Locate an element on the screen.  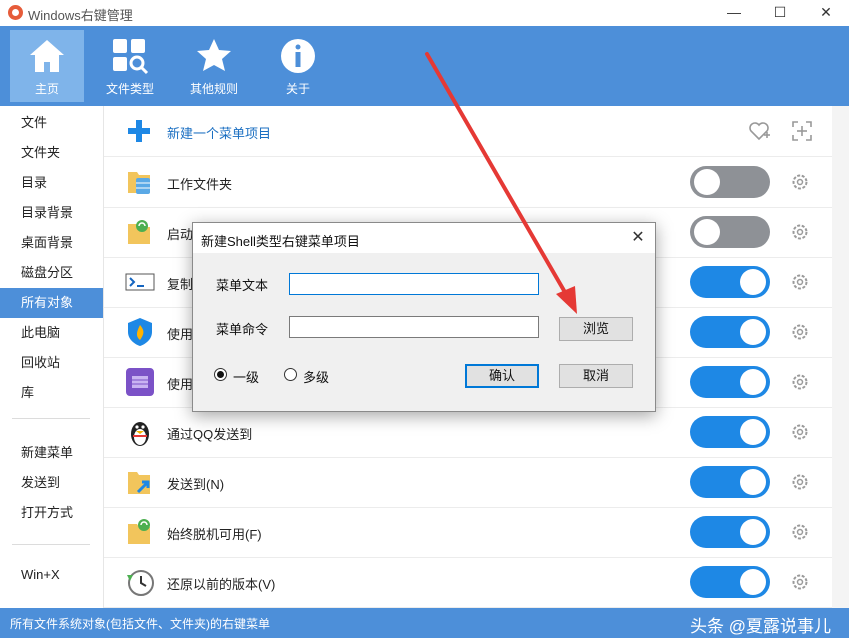
menu-command-input is located at coordinates (414, 327).